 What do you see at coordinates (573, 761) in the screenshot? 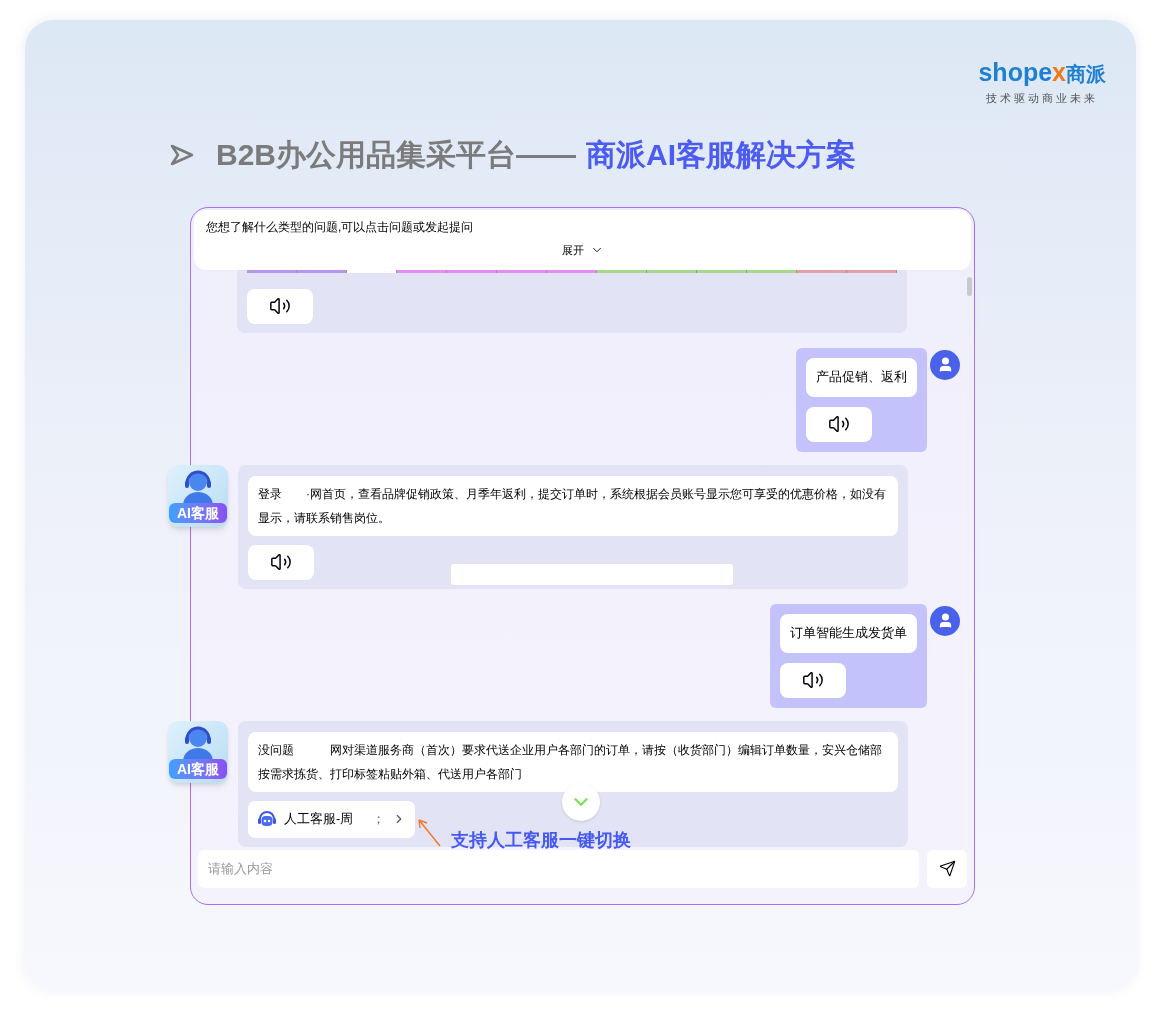
I see `message-text: 没问题 网对渠道服务商（首次）要求代送企业用户各部门的订单，请按（收货部门）编辑订单数量，安兴仓储部按需求拣货、打印标签粘贴外箱、代送用户各部门` at bounding box center [573, 761].